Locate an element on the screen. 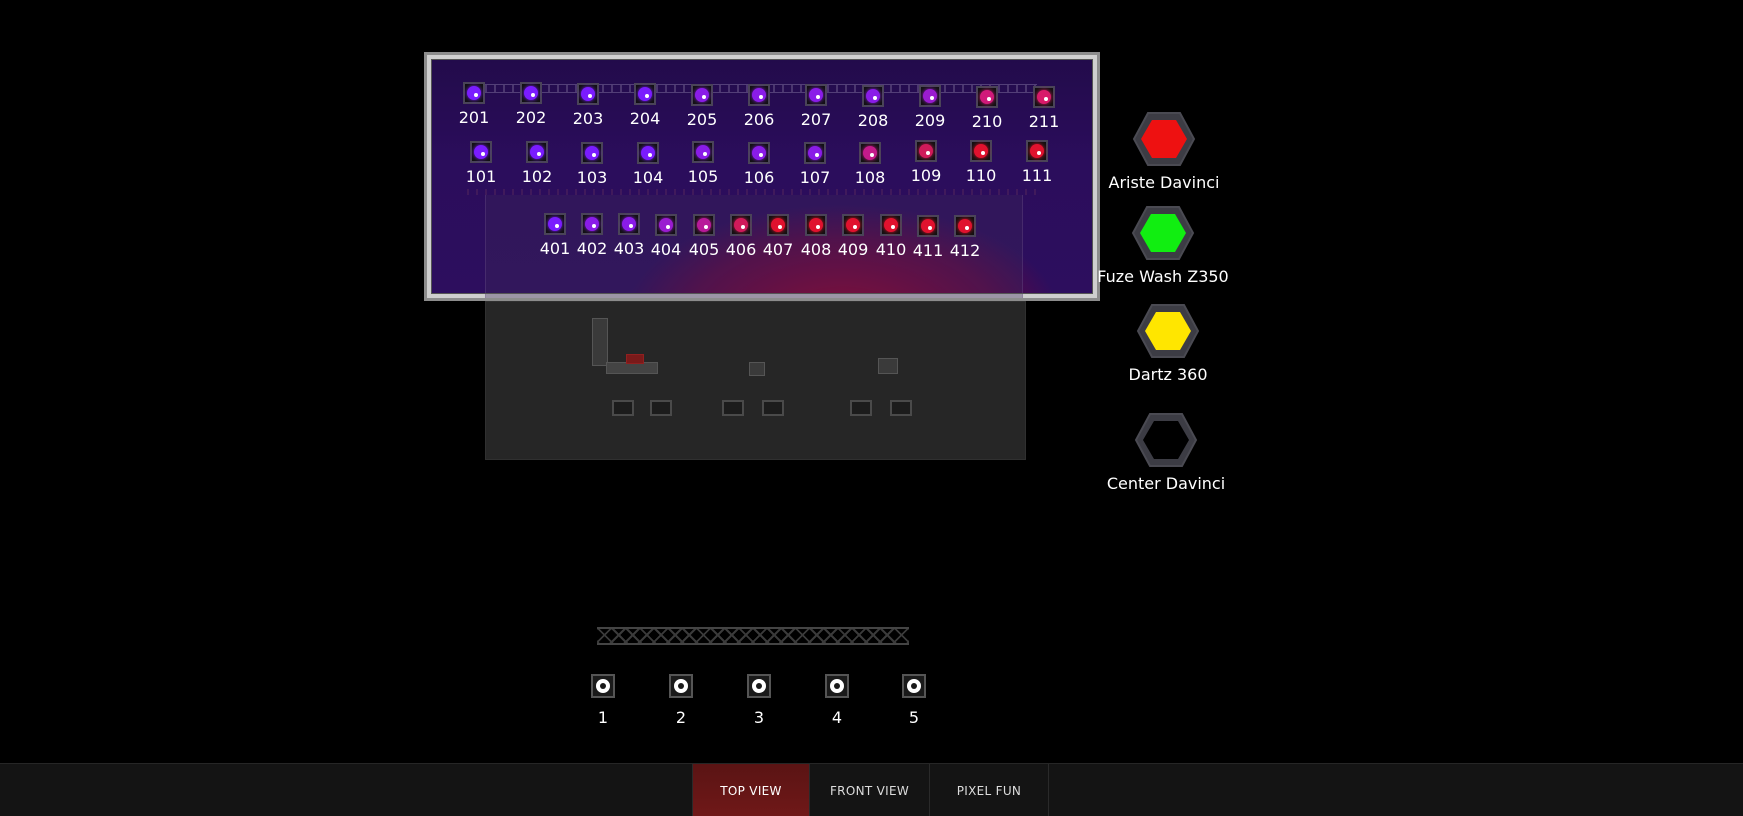 The image size is (1743, 816). fixture-412: 412 is located at coordinates (965, 241).